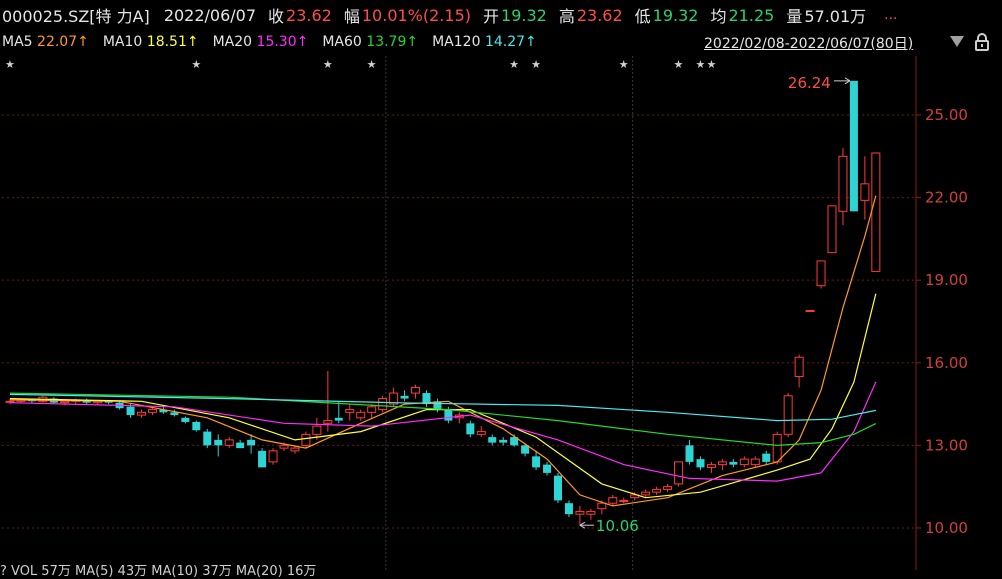 Image resolution: width=1002 pixels, height=579 pixels. What do you see at coordinates (151, 42) in the screenshot?
I see `ma10-legend: MA10 18.51↑` at bounding box center [151, 42].